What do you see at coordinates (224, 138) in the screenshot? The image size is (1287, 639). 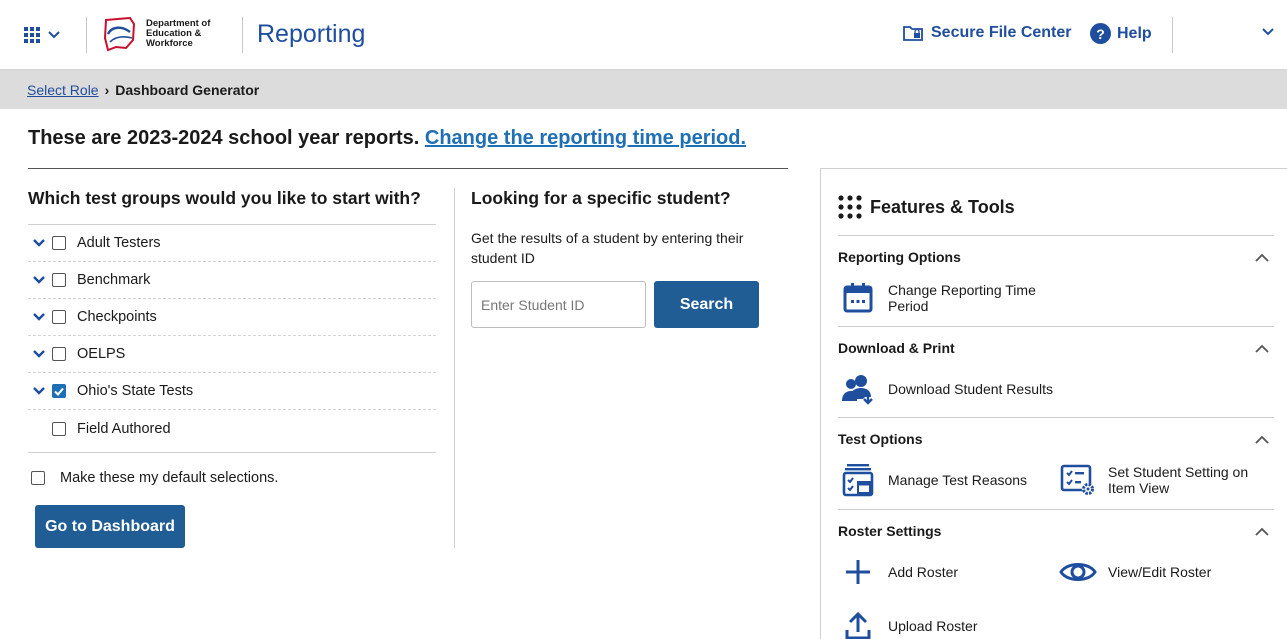 I see `school-year-text: These are 2023-2024 school year reports.` at bounding box center [224, 138].